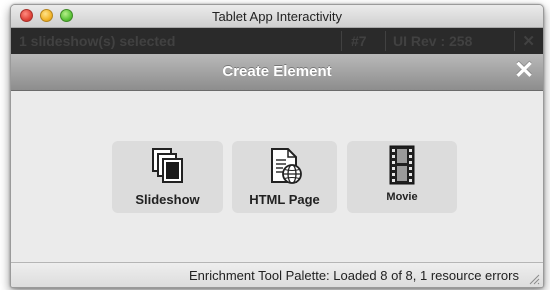 This screenshot has width=550, height=290. I want to click on window-title: Tablet App Interactivity, so click(277, 16).